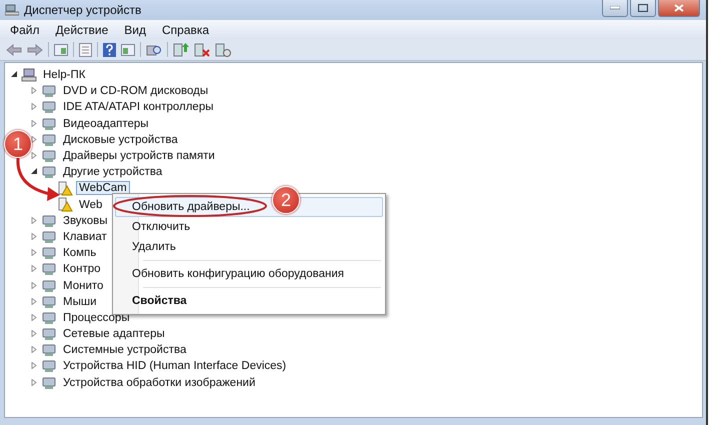  Describe the element at coordinates (175, 366) in the screenshot. I see `tree-item: Устройства HID (Human Interface Devices)` at that location.